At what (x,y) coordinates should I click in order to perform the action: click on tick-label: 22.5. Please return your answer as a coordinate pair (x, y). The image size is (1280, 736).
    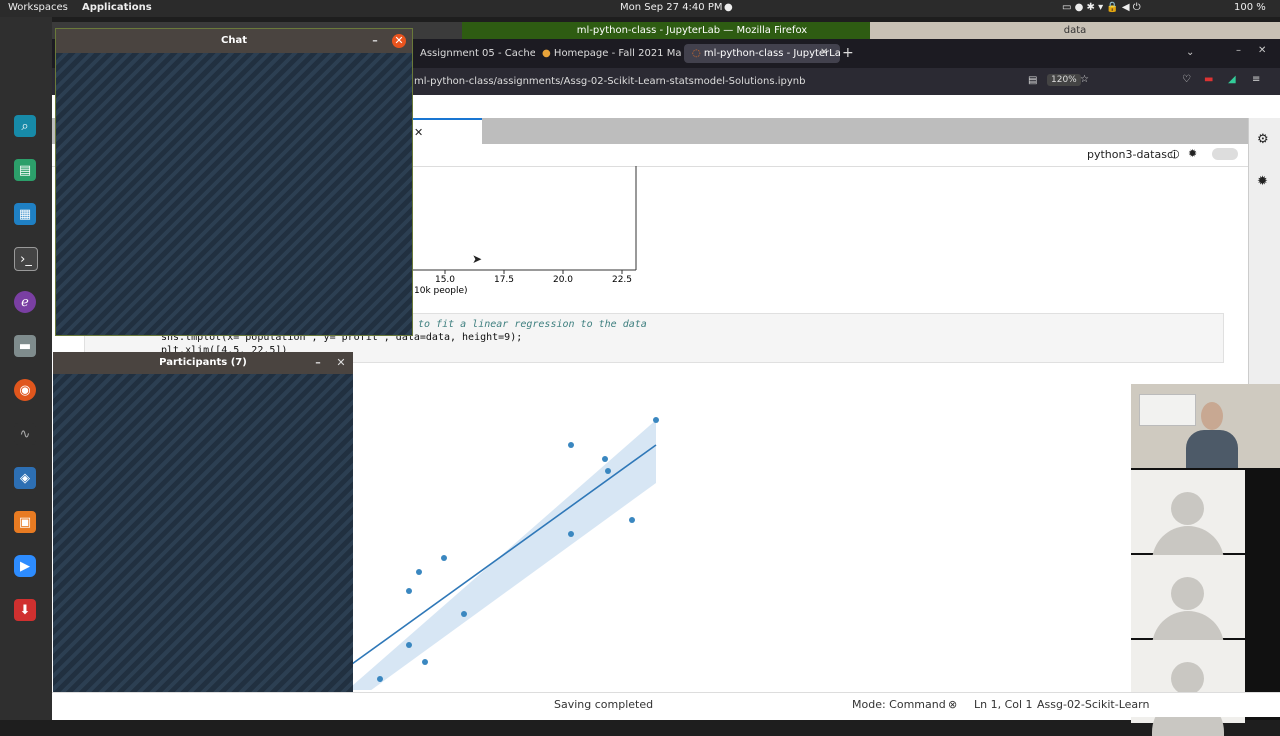
    Looking at the image, I should click on (622, 280).